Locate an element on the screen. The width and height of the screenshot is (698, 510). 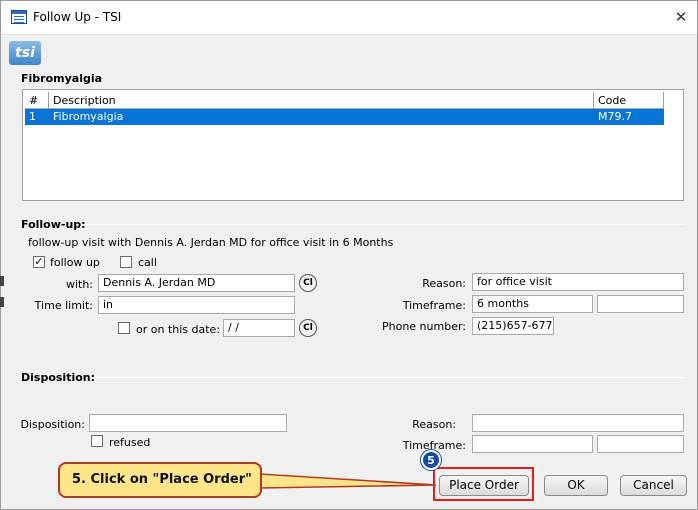
step-number-badge: 5 is located at coordinates (431, 460).